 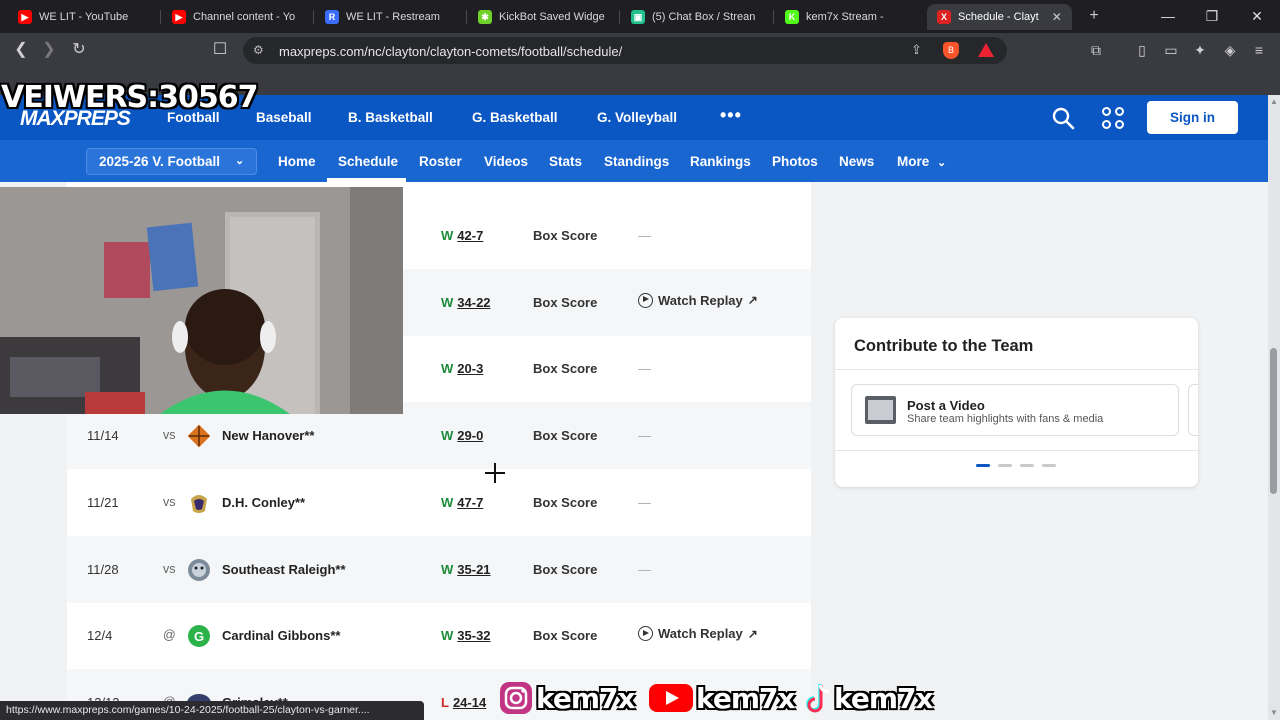 What do you see at coordinates (169, 435) in the screenshot?
I see `home-away-indicator: vs` at bounding box center [169, 435].